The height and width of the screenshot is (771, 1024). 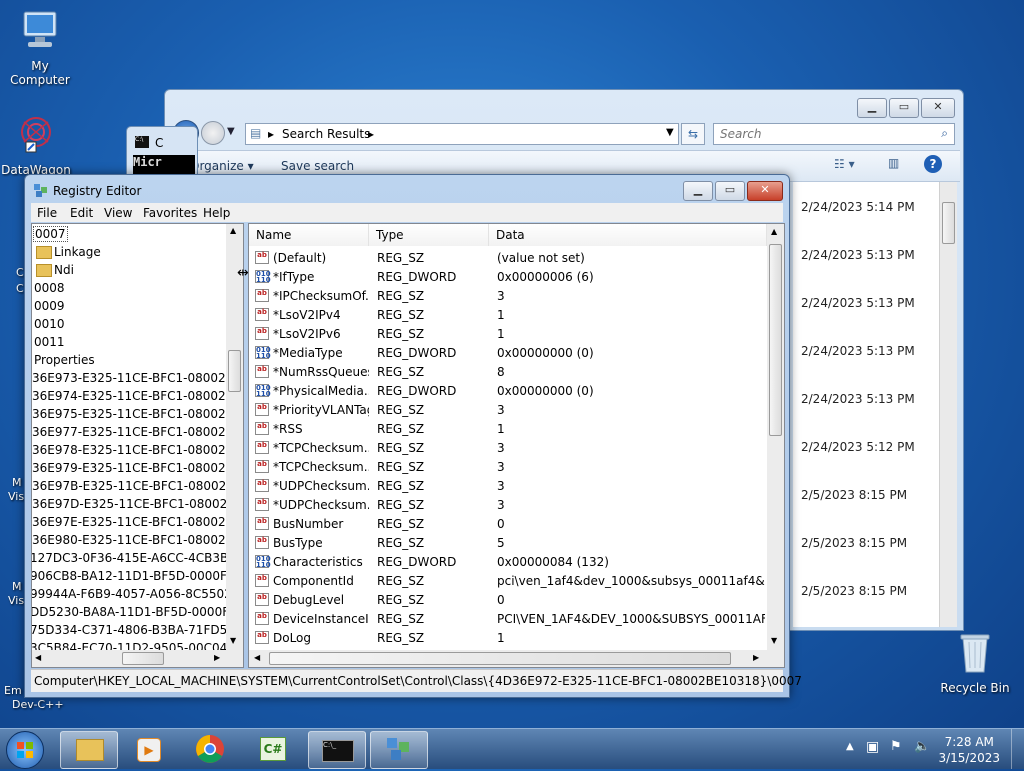 What do you see at coordinates (137, 558) in the screenshot?
I see `tree-item: 127DC3-0F36-415E-A6CC-4CB3BE910` at bounding box center [137, 558].